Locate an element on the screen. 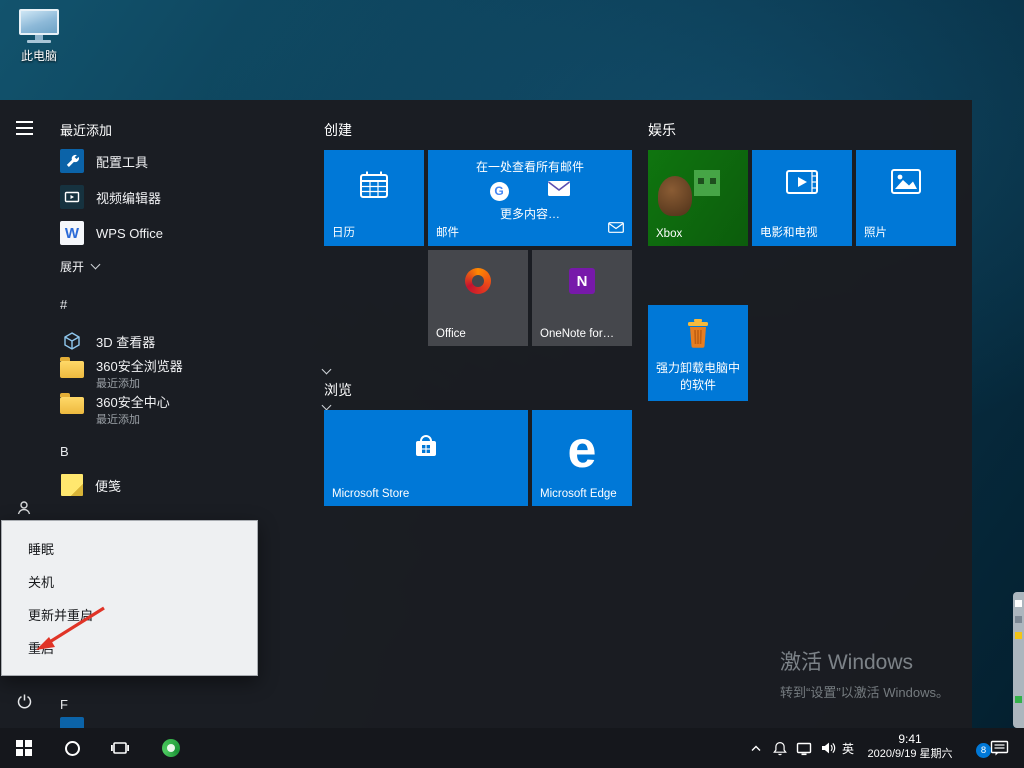  group-header-entertainment: 娱乐 is located at coordinates (662, 130).